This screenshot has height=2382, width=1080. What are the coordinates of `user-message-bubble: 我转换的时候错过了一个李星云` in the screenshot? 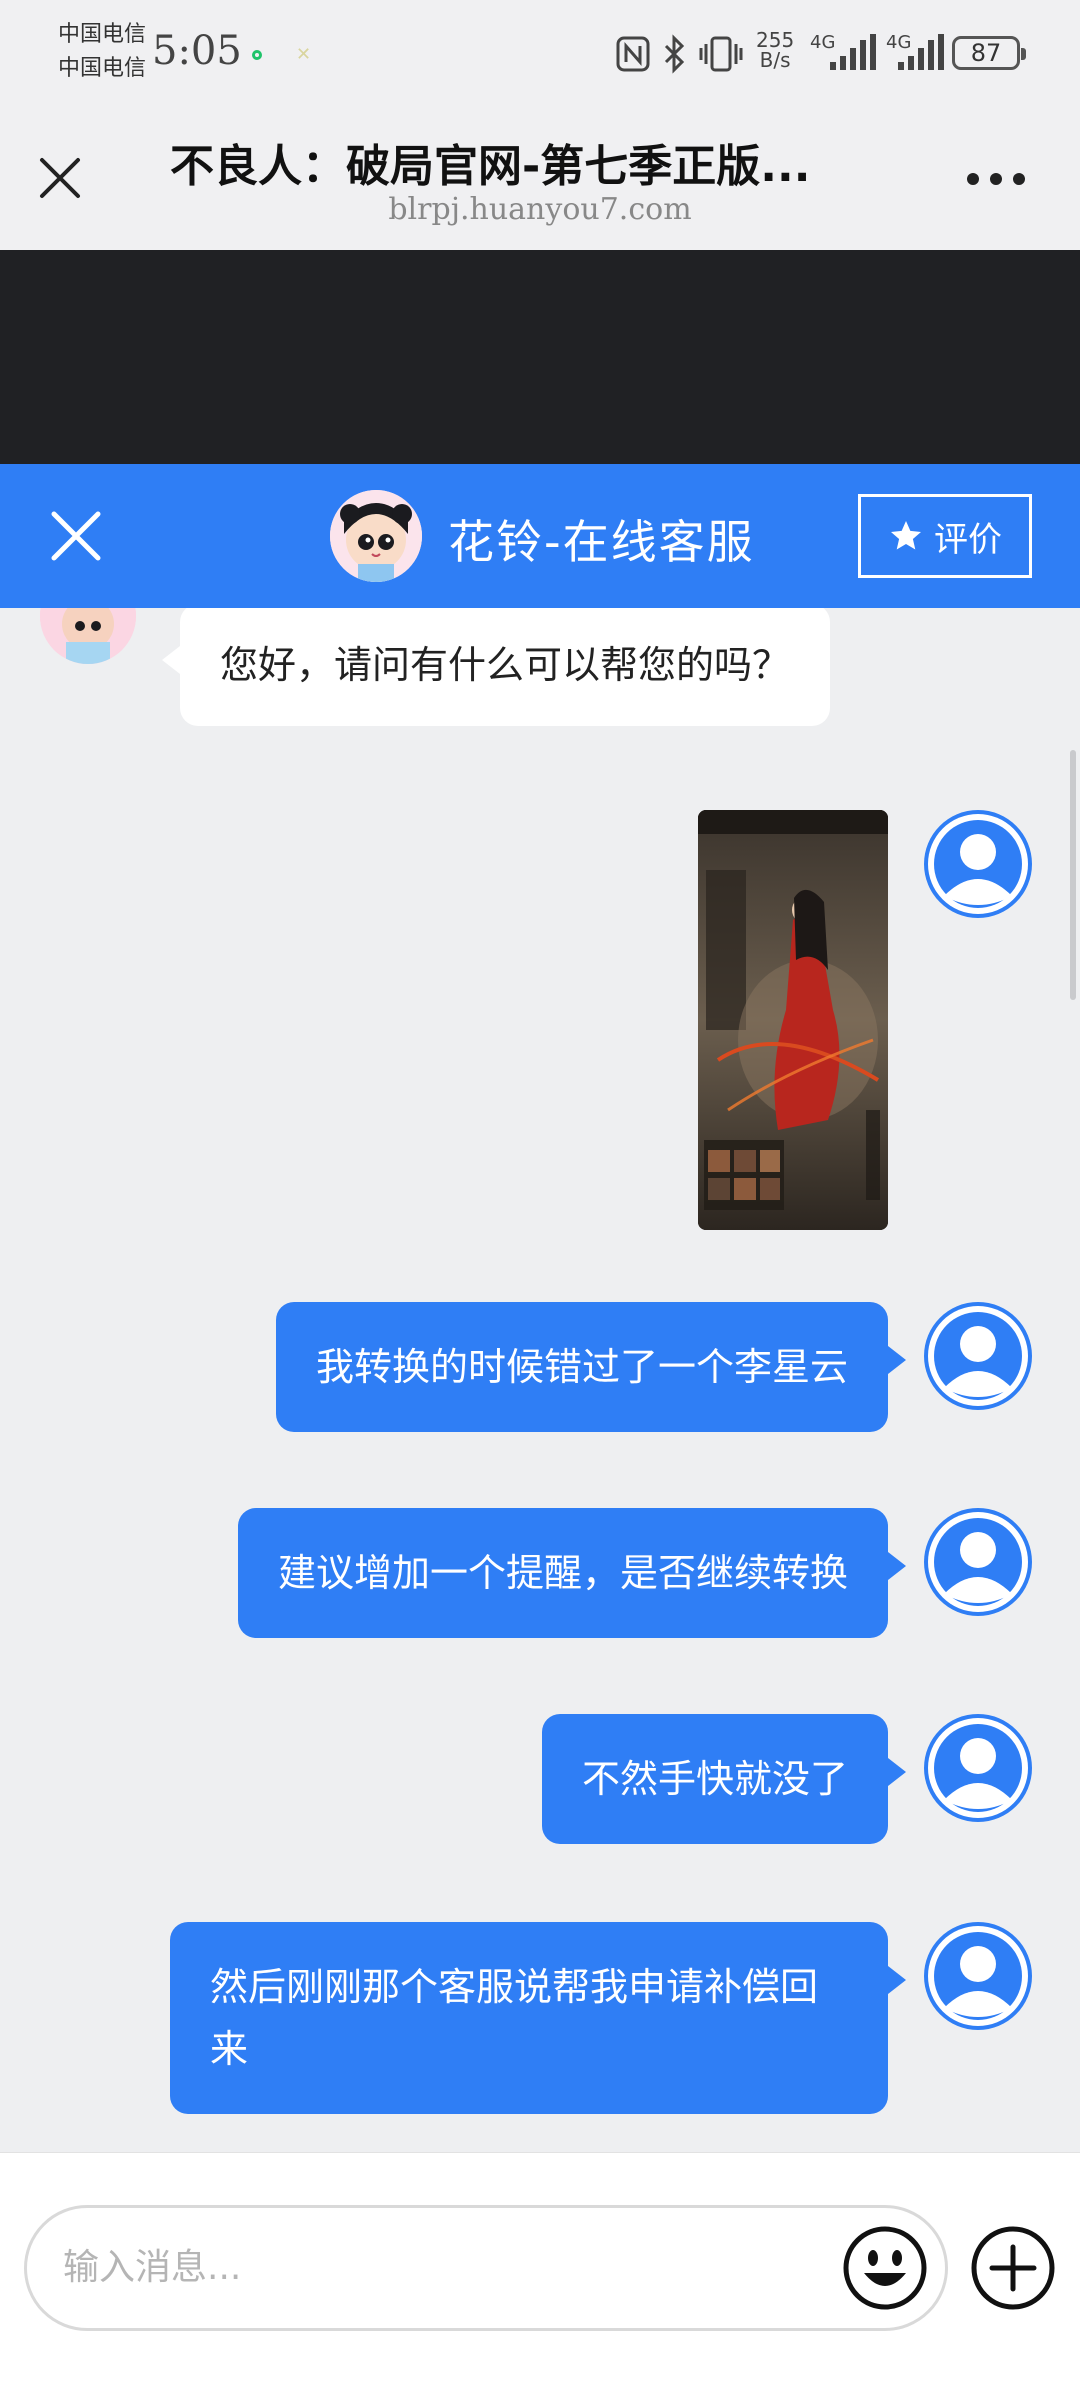 It's located at (591, 1367).